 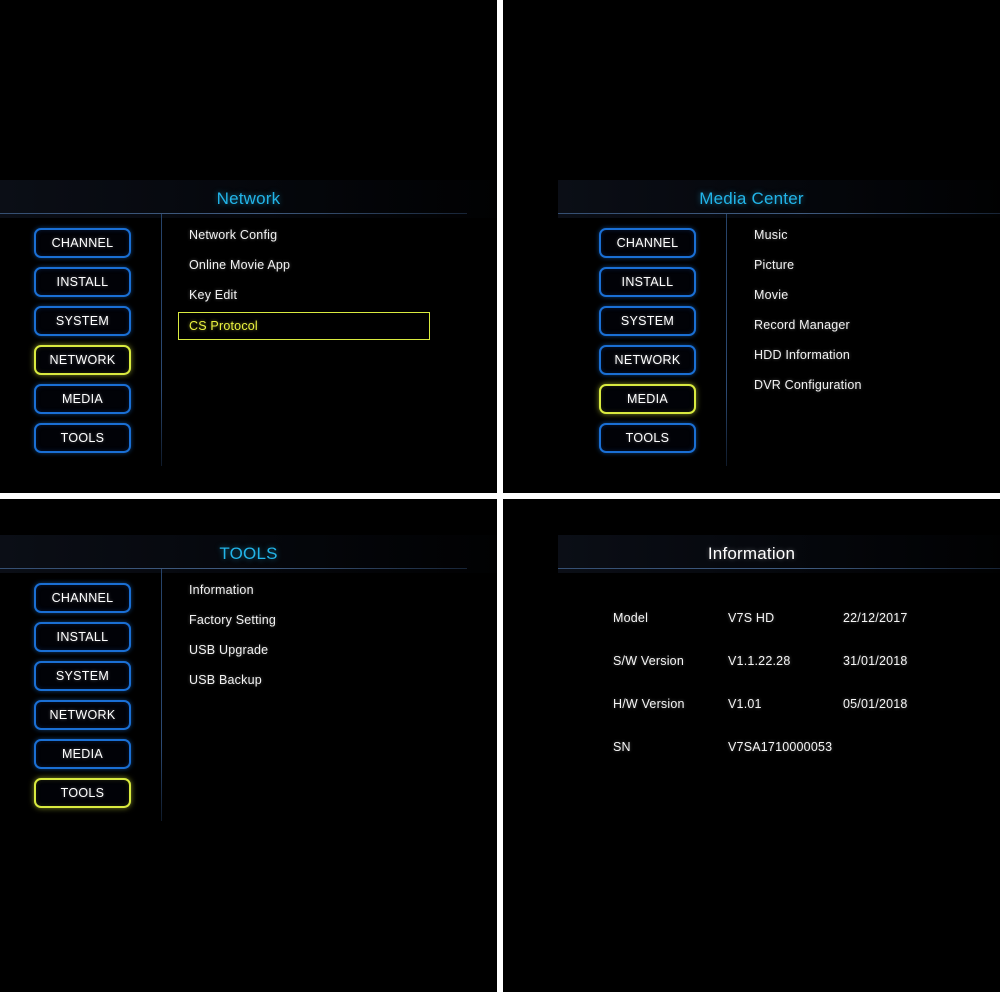 What do you see at coordinates (875, 660) in the screenshot?
I see `info-date: 31/01/2018` at bounding box center [875, 660].